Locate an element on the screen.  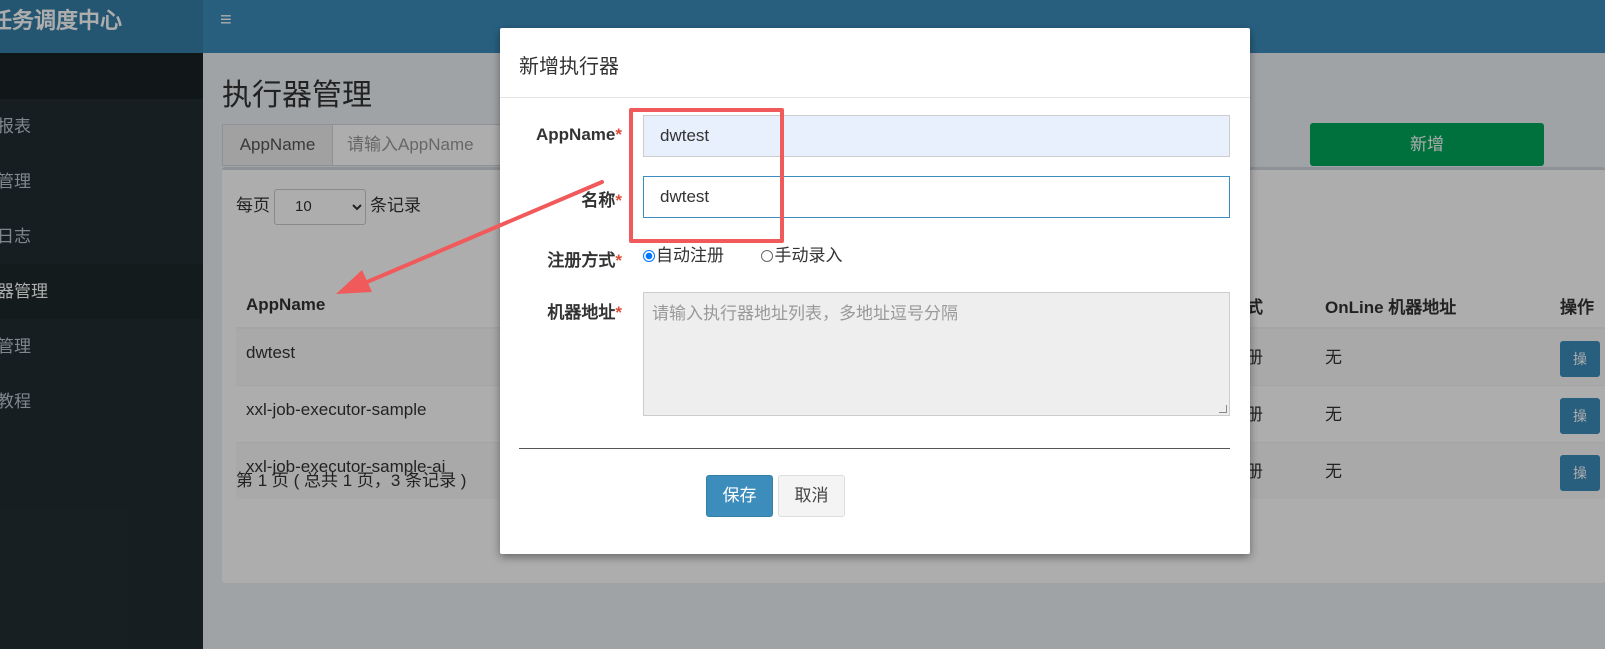
manual-register-radio is located at coordinates (767, 256).